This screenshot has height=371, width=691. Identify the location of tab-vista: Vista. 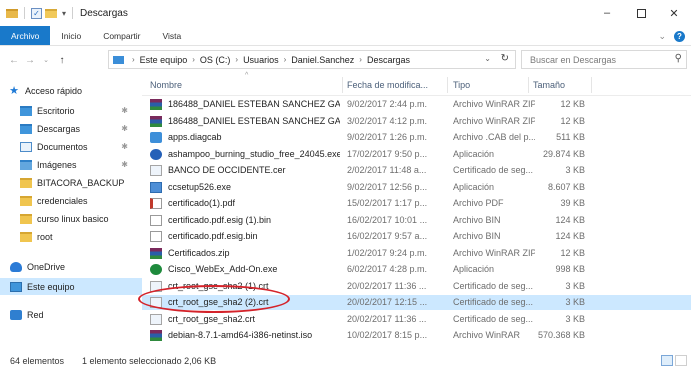
(172, 35).